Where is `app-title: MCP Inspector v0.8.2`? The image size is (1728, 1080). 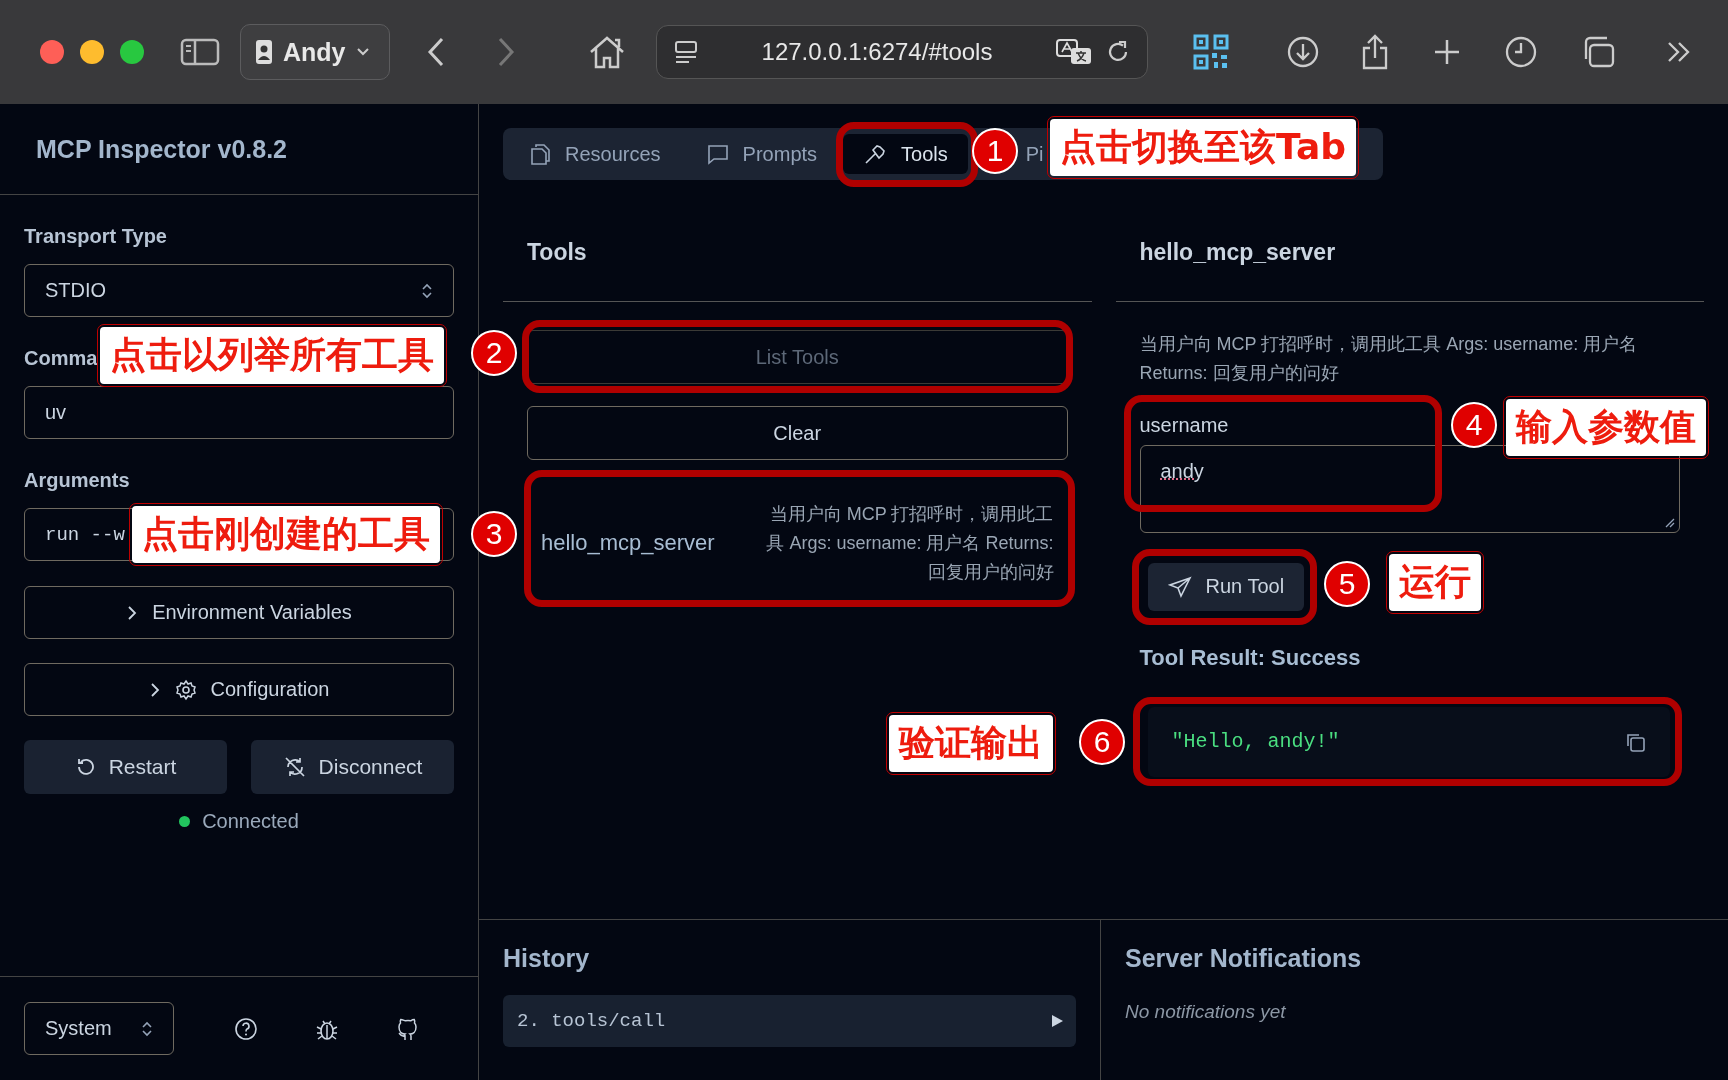 app-title: MCP Inspector v0.8.2 is located at coordinates (162, 149).